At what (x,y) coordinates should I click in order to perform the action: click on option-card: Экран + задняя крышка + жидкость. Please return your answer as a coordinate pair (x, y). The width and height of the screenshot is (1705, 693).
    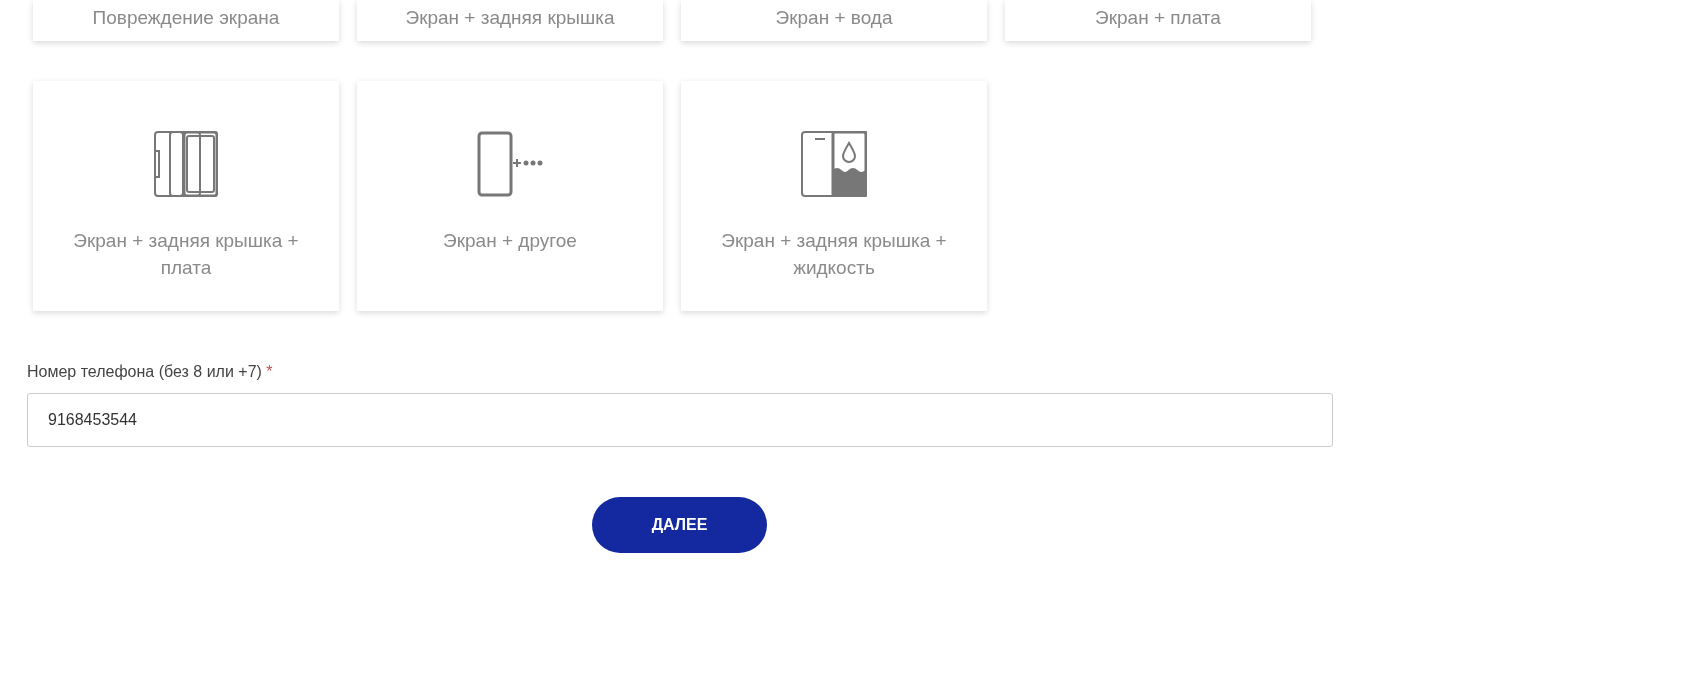
    Looking at the image, I should click on (834, 196).